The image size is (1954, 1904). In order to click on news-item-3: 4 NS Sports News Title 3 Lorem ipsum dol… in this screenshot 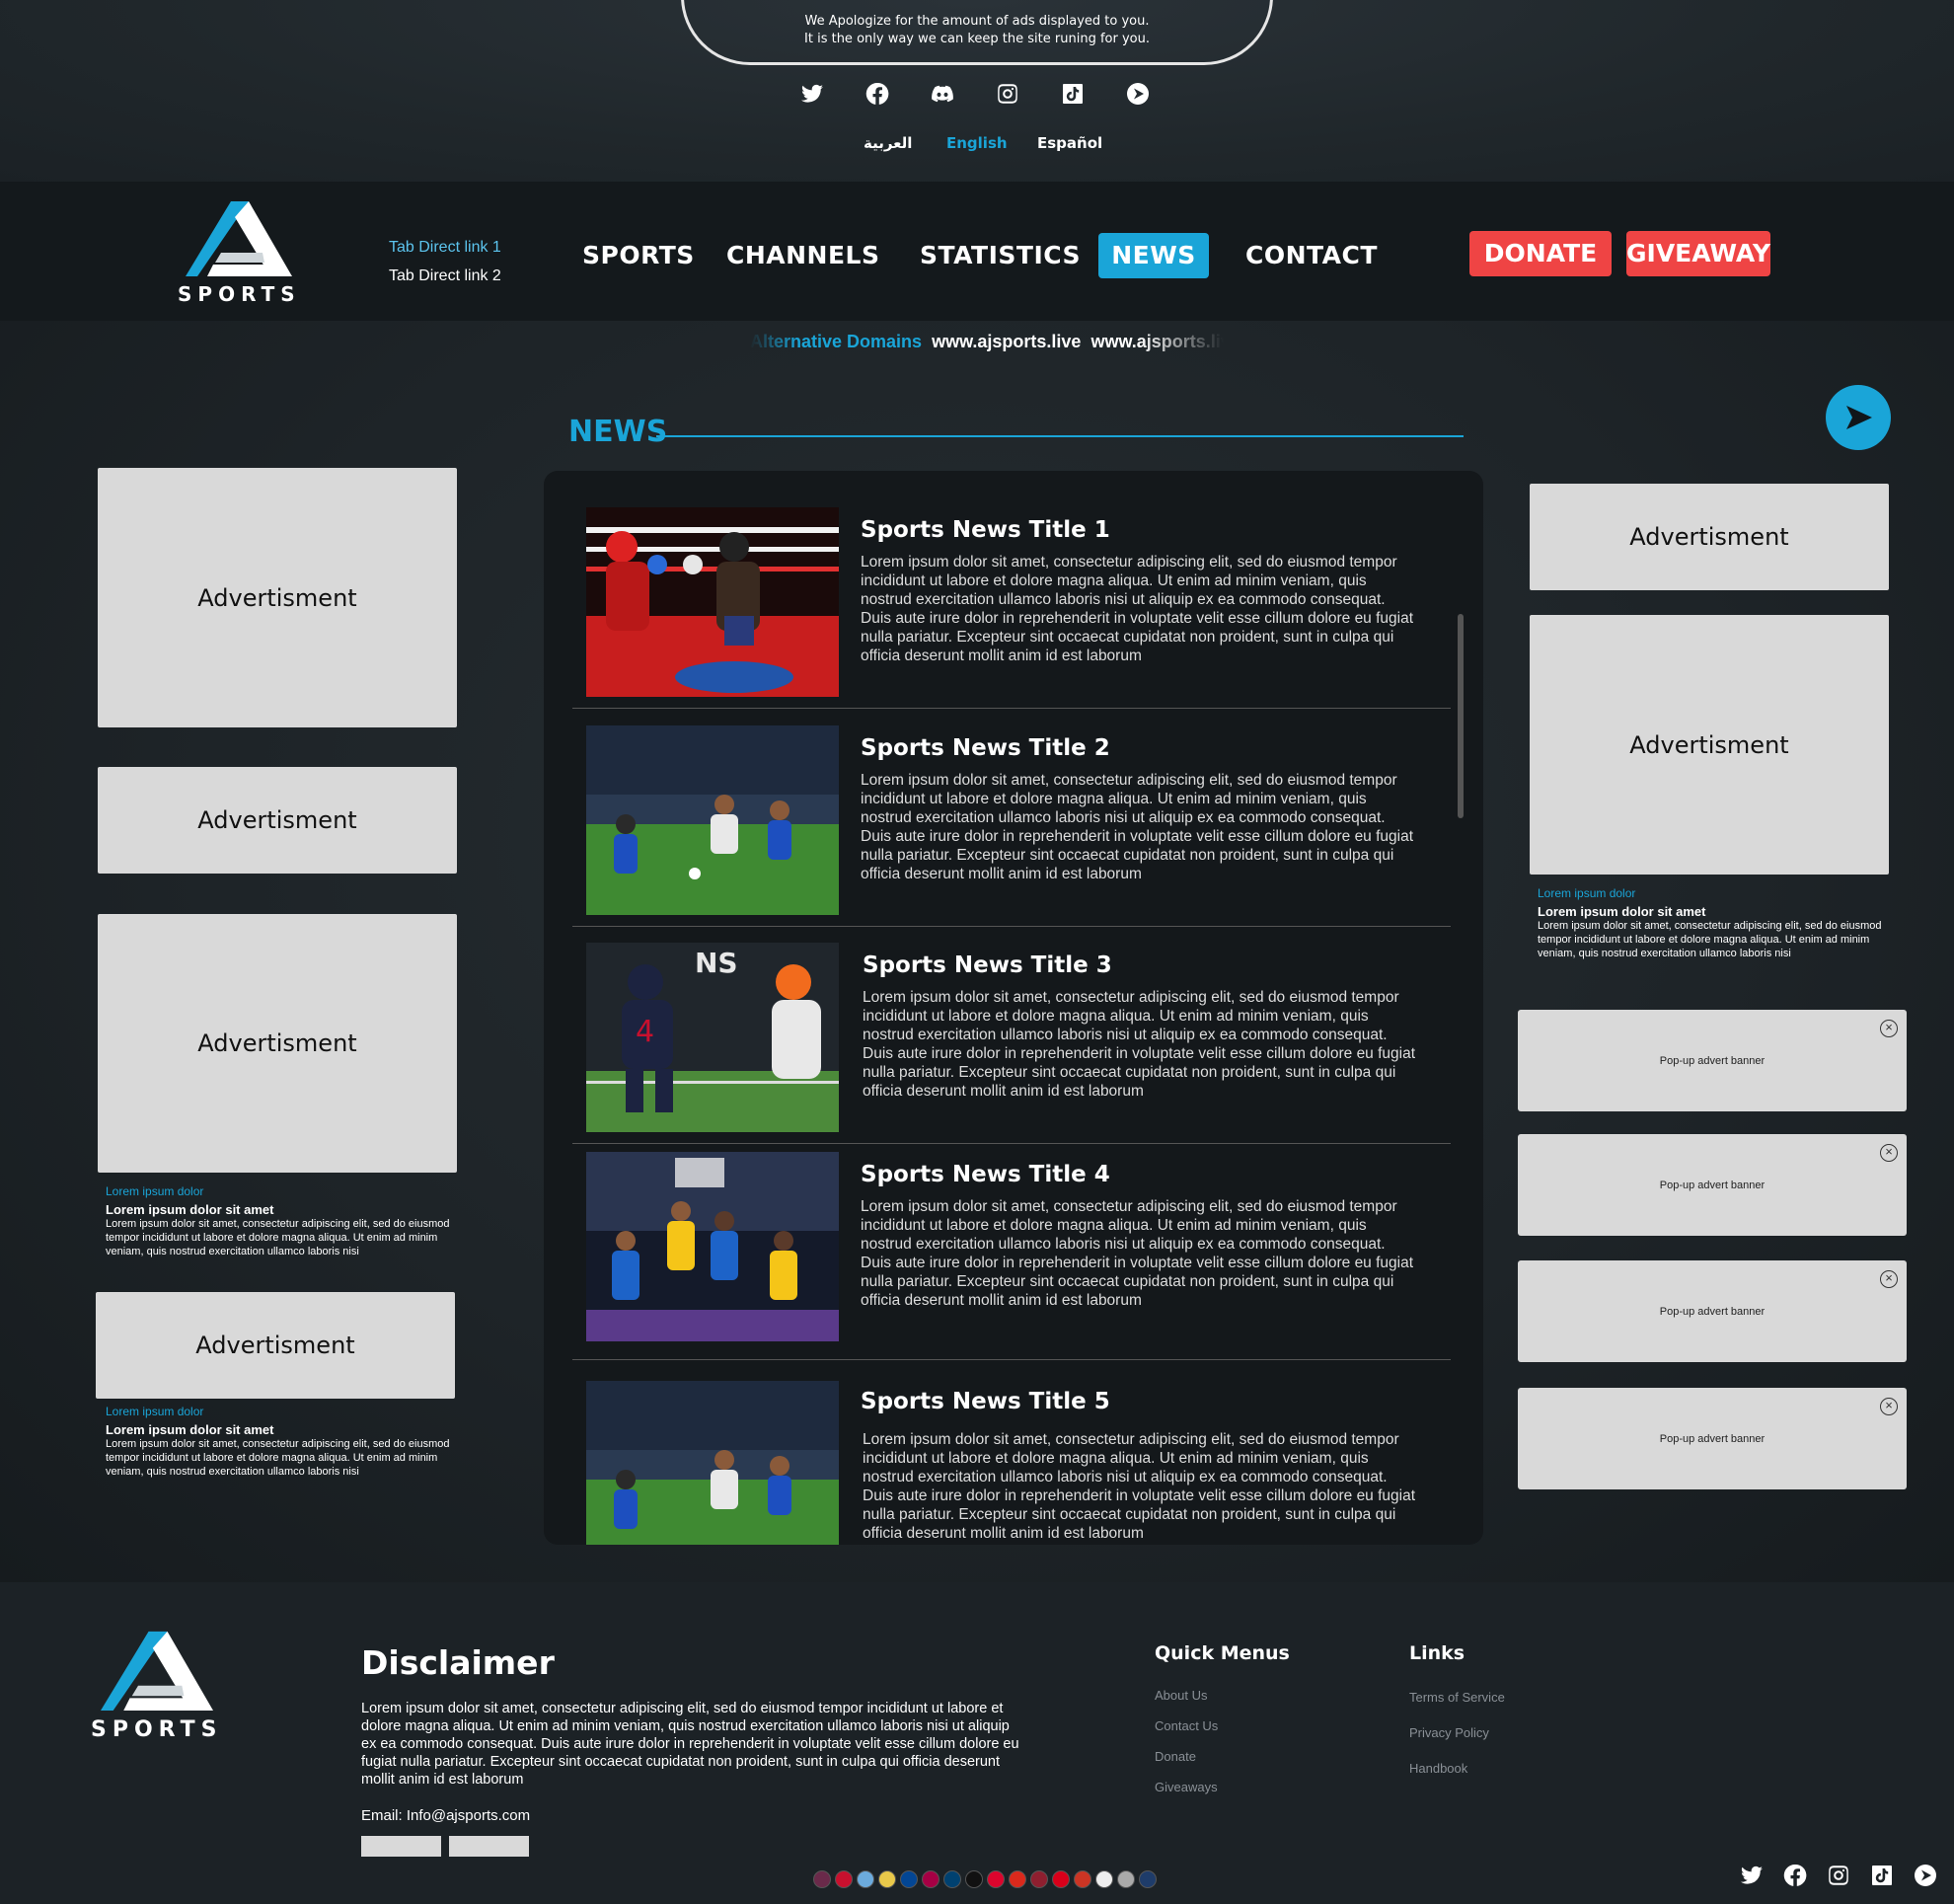, I will do `click(1011, 1051)`.